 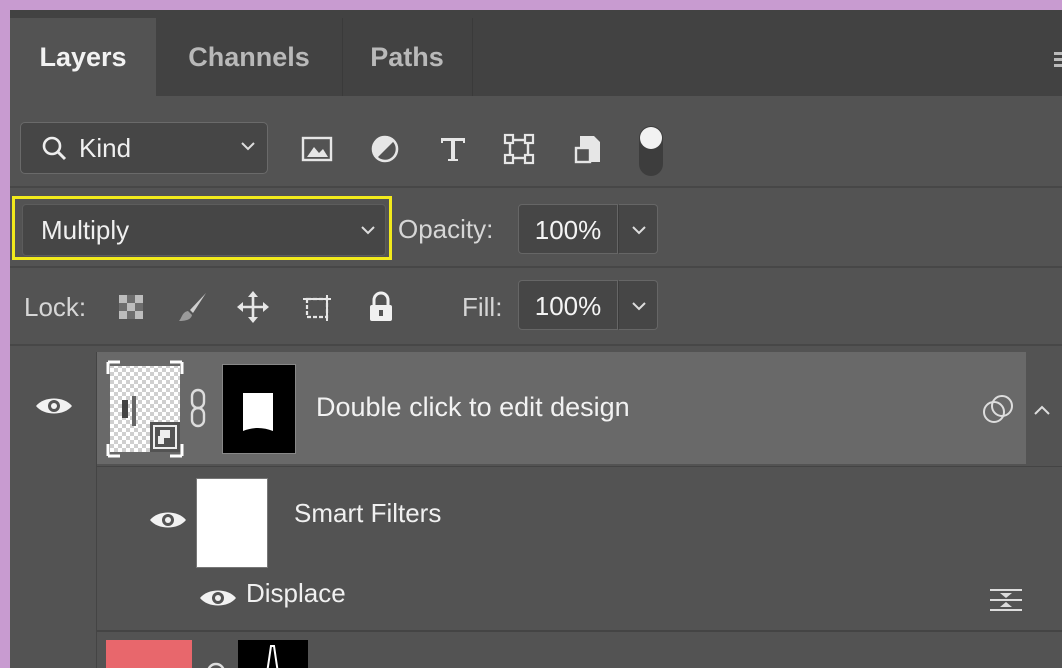 I want to click on filter-blending-options-icon, so click(x=1006, y=600).